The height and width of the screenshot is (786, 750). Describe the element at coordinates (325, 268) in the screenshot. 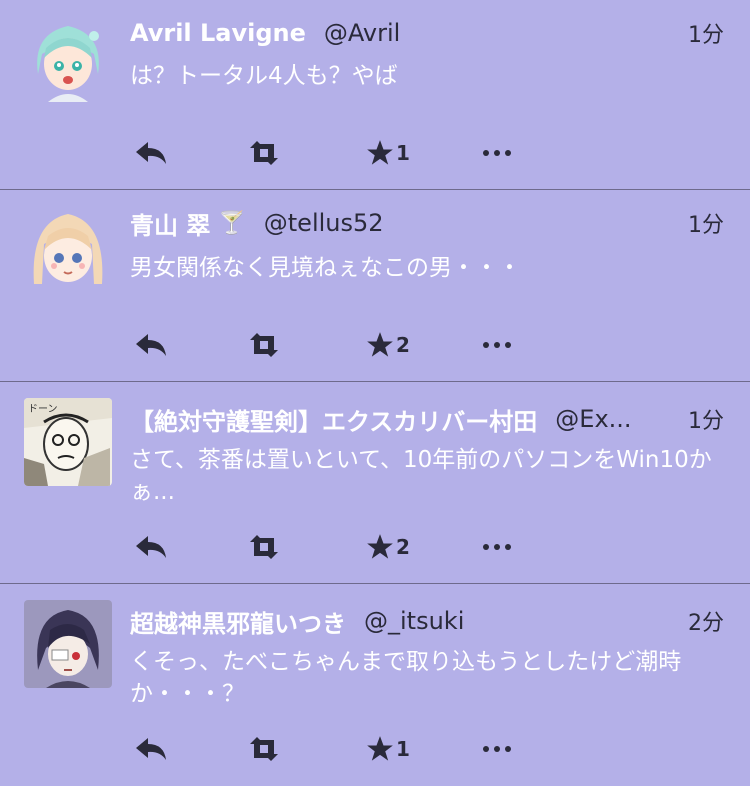

I see `tweet-text: 男女関係なく見境ねぇなこの男・・・` at that location.